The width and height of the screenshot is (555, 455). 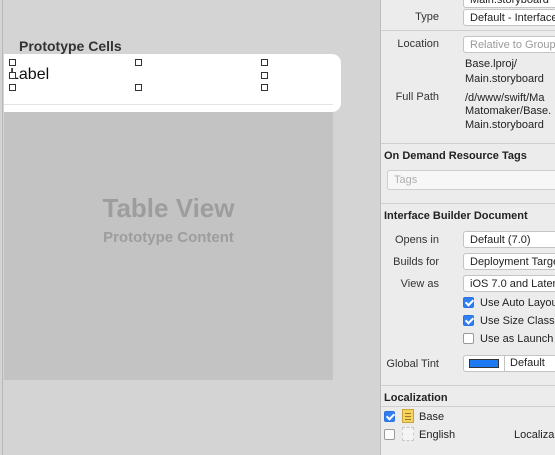 I want to click on english-localization-checkbox, so click(x=389, y=434).